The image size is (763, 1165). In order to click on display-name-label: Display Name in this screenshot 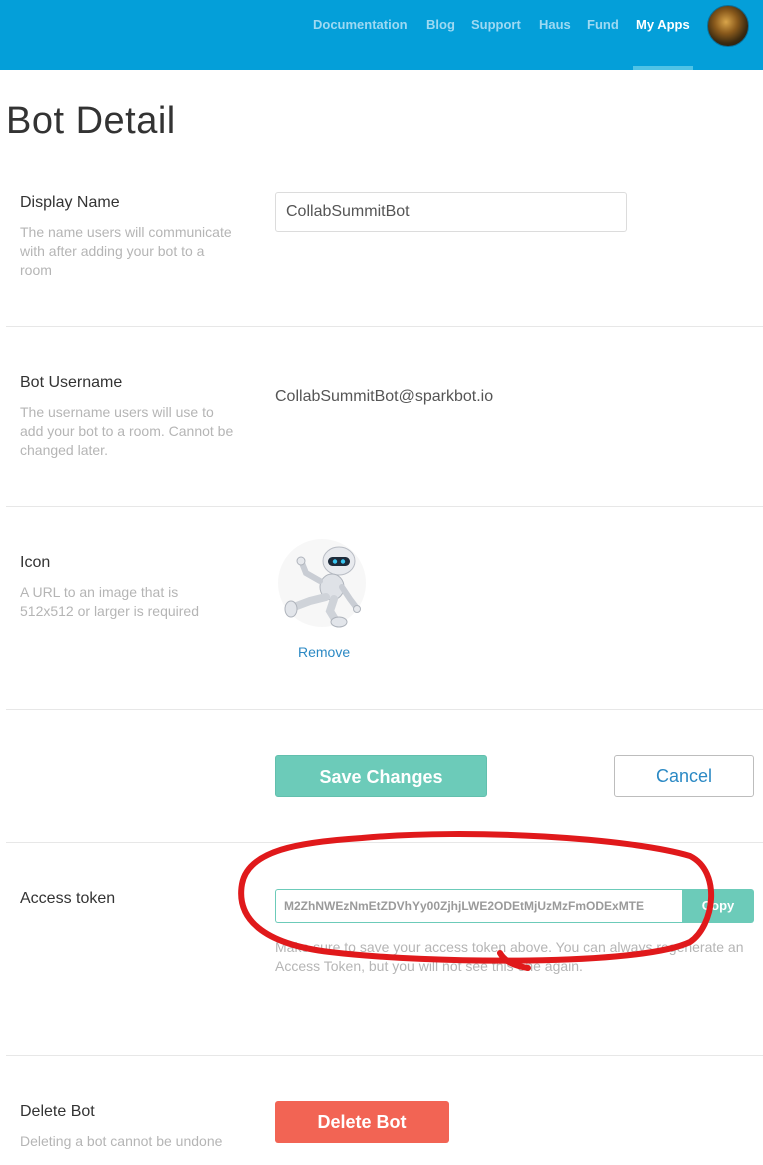, I will do `click(70, 202)`.